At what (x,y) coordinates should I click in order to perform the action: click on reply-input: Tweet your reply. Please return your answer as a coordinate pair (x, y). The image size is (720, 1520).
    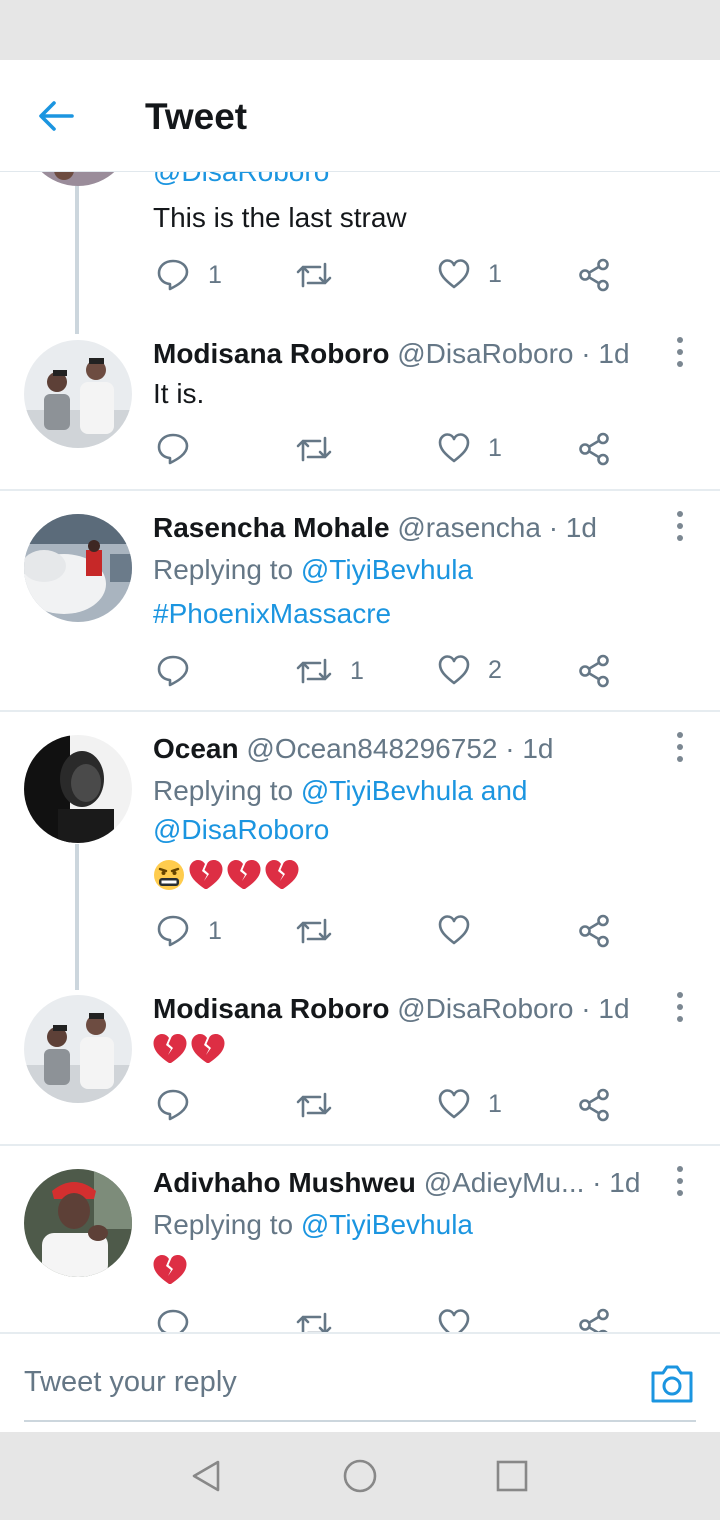
    Looking at the image, I should click on (130, 1382).